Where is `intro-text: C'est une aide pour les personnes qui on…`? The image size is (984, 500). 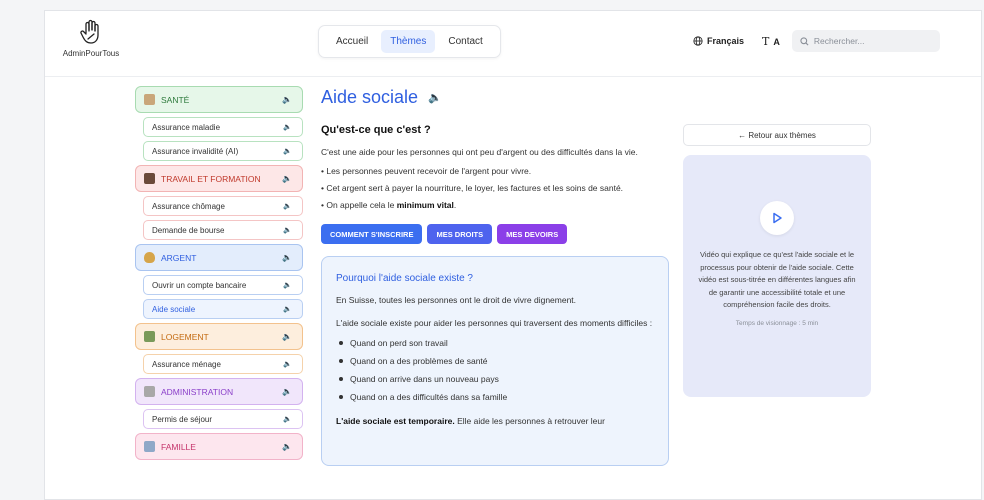
intro-text: C'est une aide pour les personnes qui on… is located at coordinates (479, 152).